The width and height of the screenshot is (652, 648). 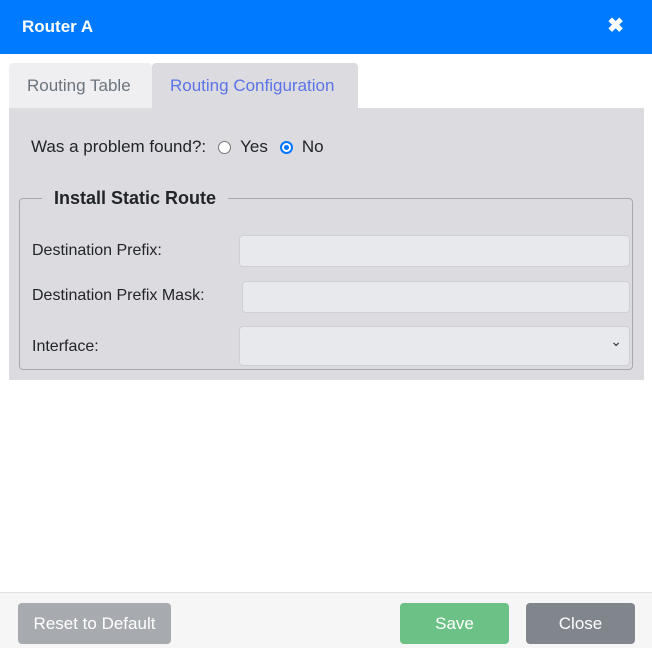 What do you see at coordinates (65, 346) in the screenshot?
I see `interface-label: Interface:` at bounding box center [65, 346].